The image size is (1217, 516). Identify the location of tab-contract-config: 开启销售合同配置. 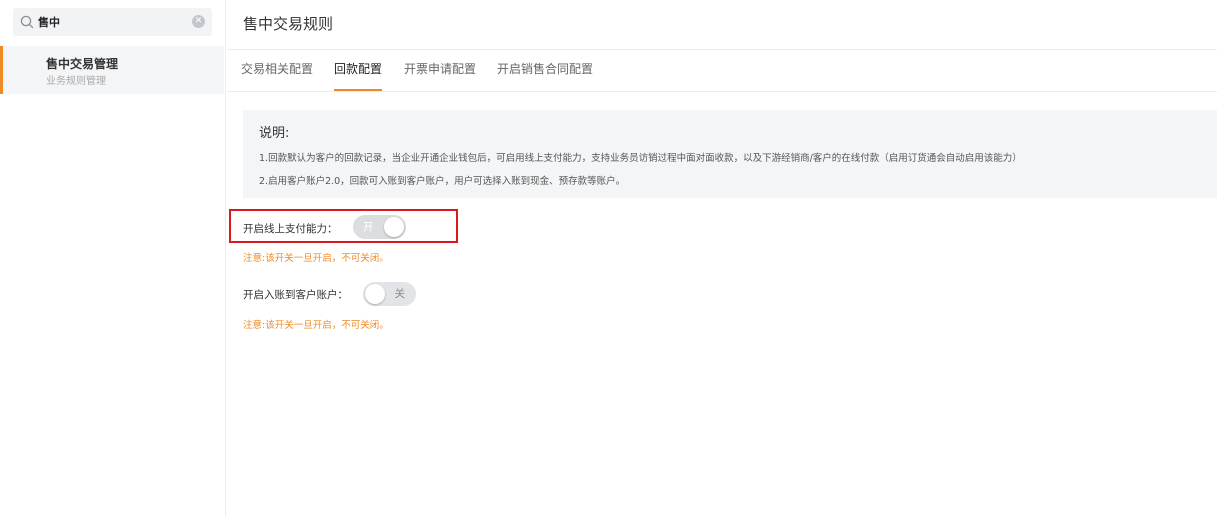
(545, 70).